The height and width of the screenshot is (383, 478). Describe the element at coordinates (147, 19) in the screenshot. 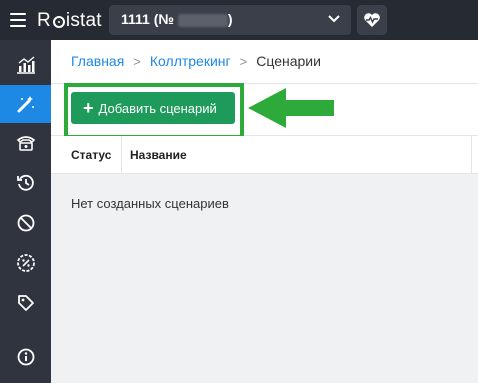

I see `project-label: 1111 (№` at that location.